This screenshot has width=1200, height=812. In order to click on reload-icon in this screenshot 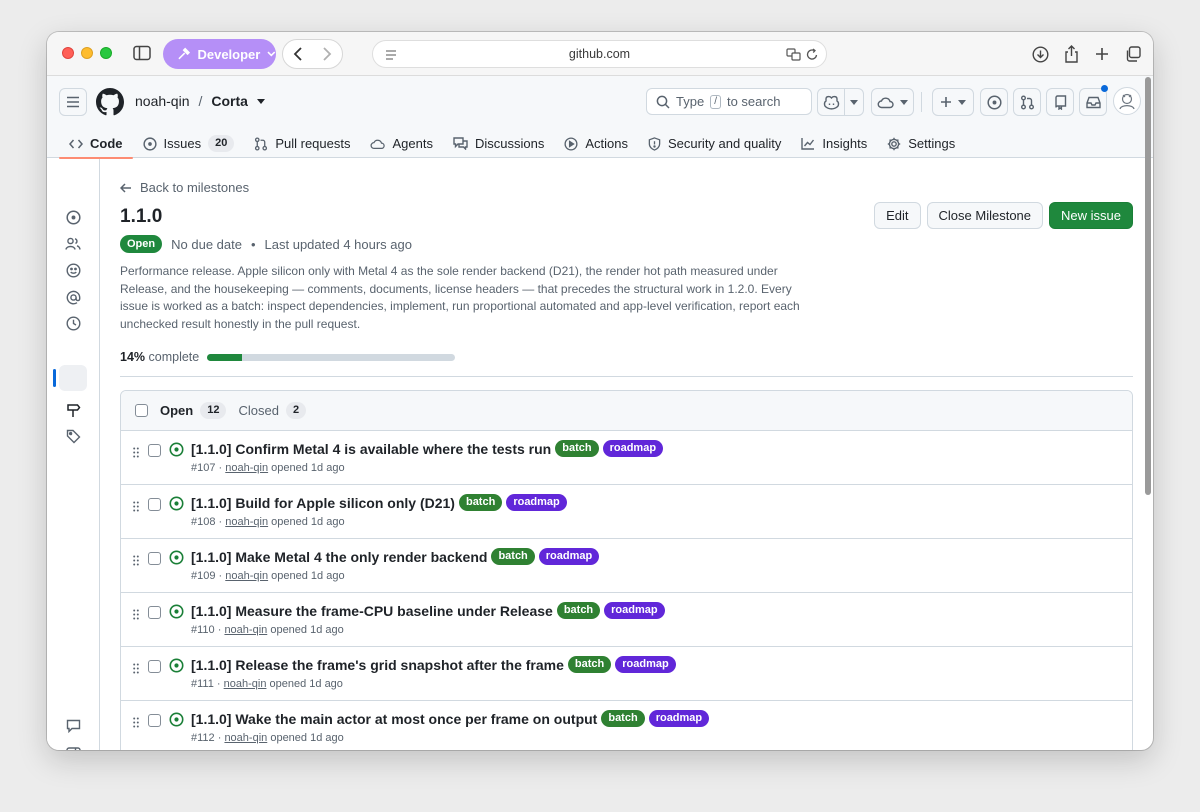, I will do `click(812, 54)`.